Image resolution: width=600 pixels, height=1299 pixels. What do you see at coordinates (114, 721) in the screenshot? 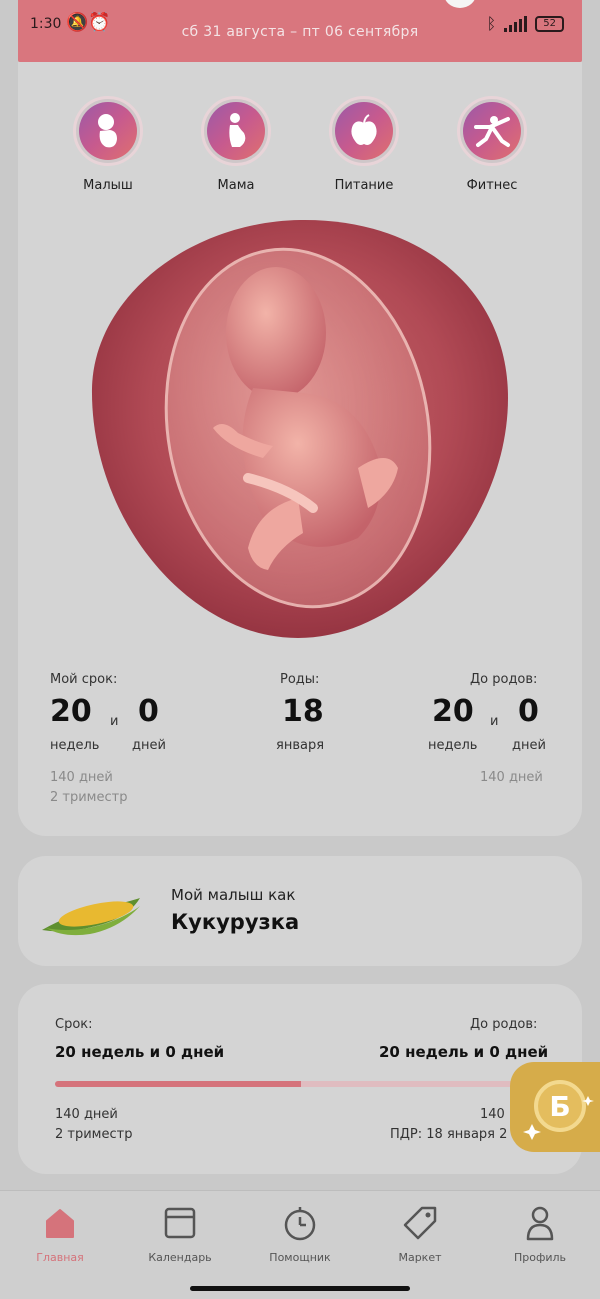
I see `term-and: и` at bounding box center [114, 721].